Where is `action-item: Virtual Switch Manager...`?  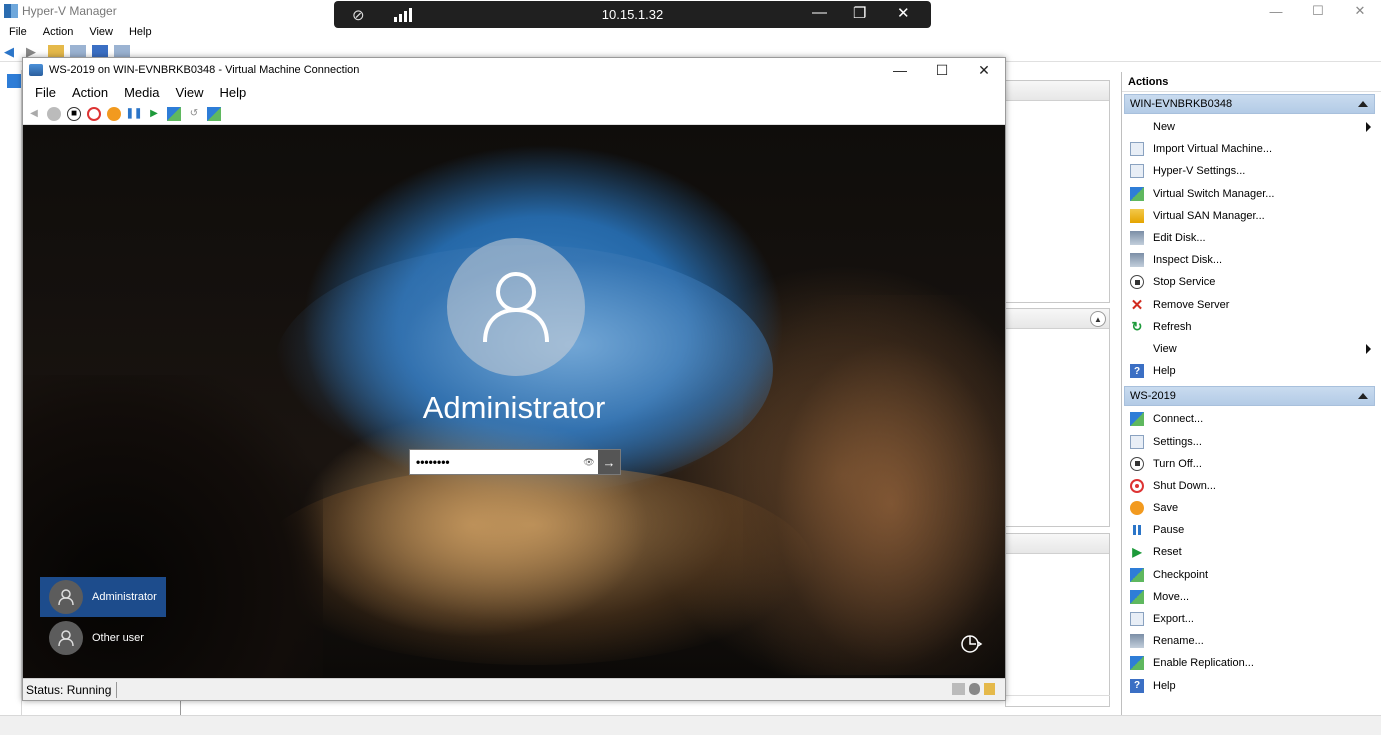 action-item: Virtual Switch Manager... is located at coordinates (1248, 194).